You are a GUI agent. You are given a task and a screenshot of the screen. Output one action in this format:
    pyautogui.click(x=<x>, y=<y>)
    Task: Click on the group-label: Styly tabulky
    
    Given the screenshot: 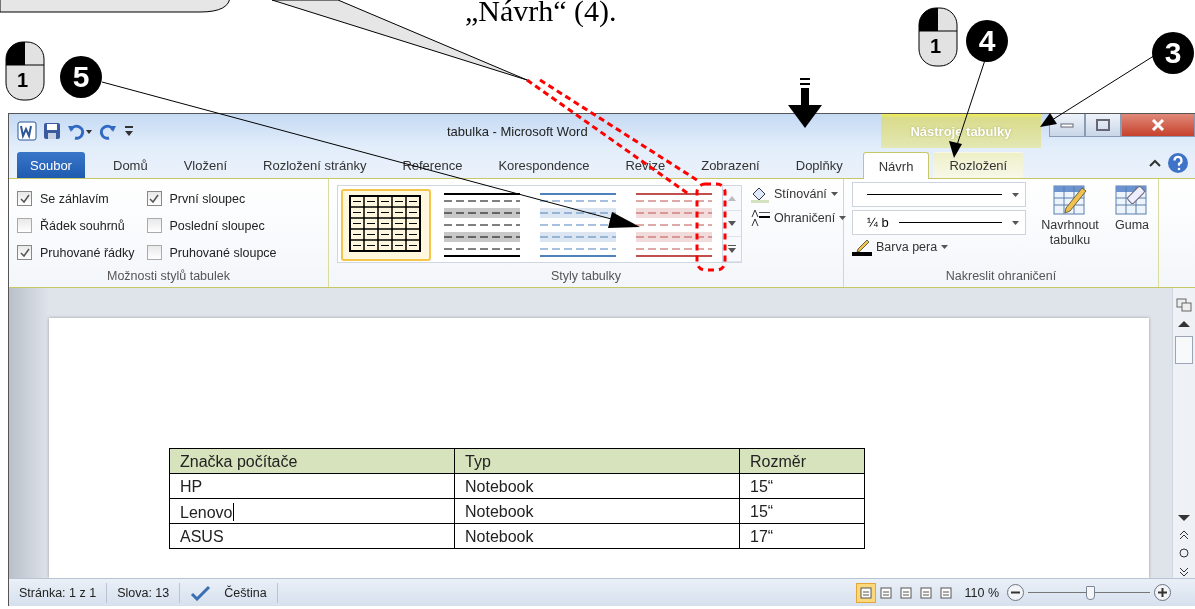 What is the action you would take?
    pyautogui.click(x=586, y=277)
    